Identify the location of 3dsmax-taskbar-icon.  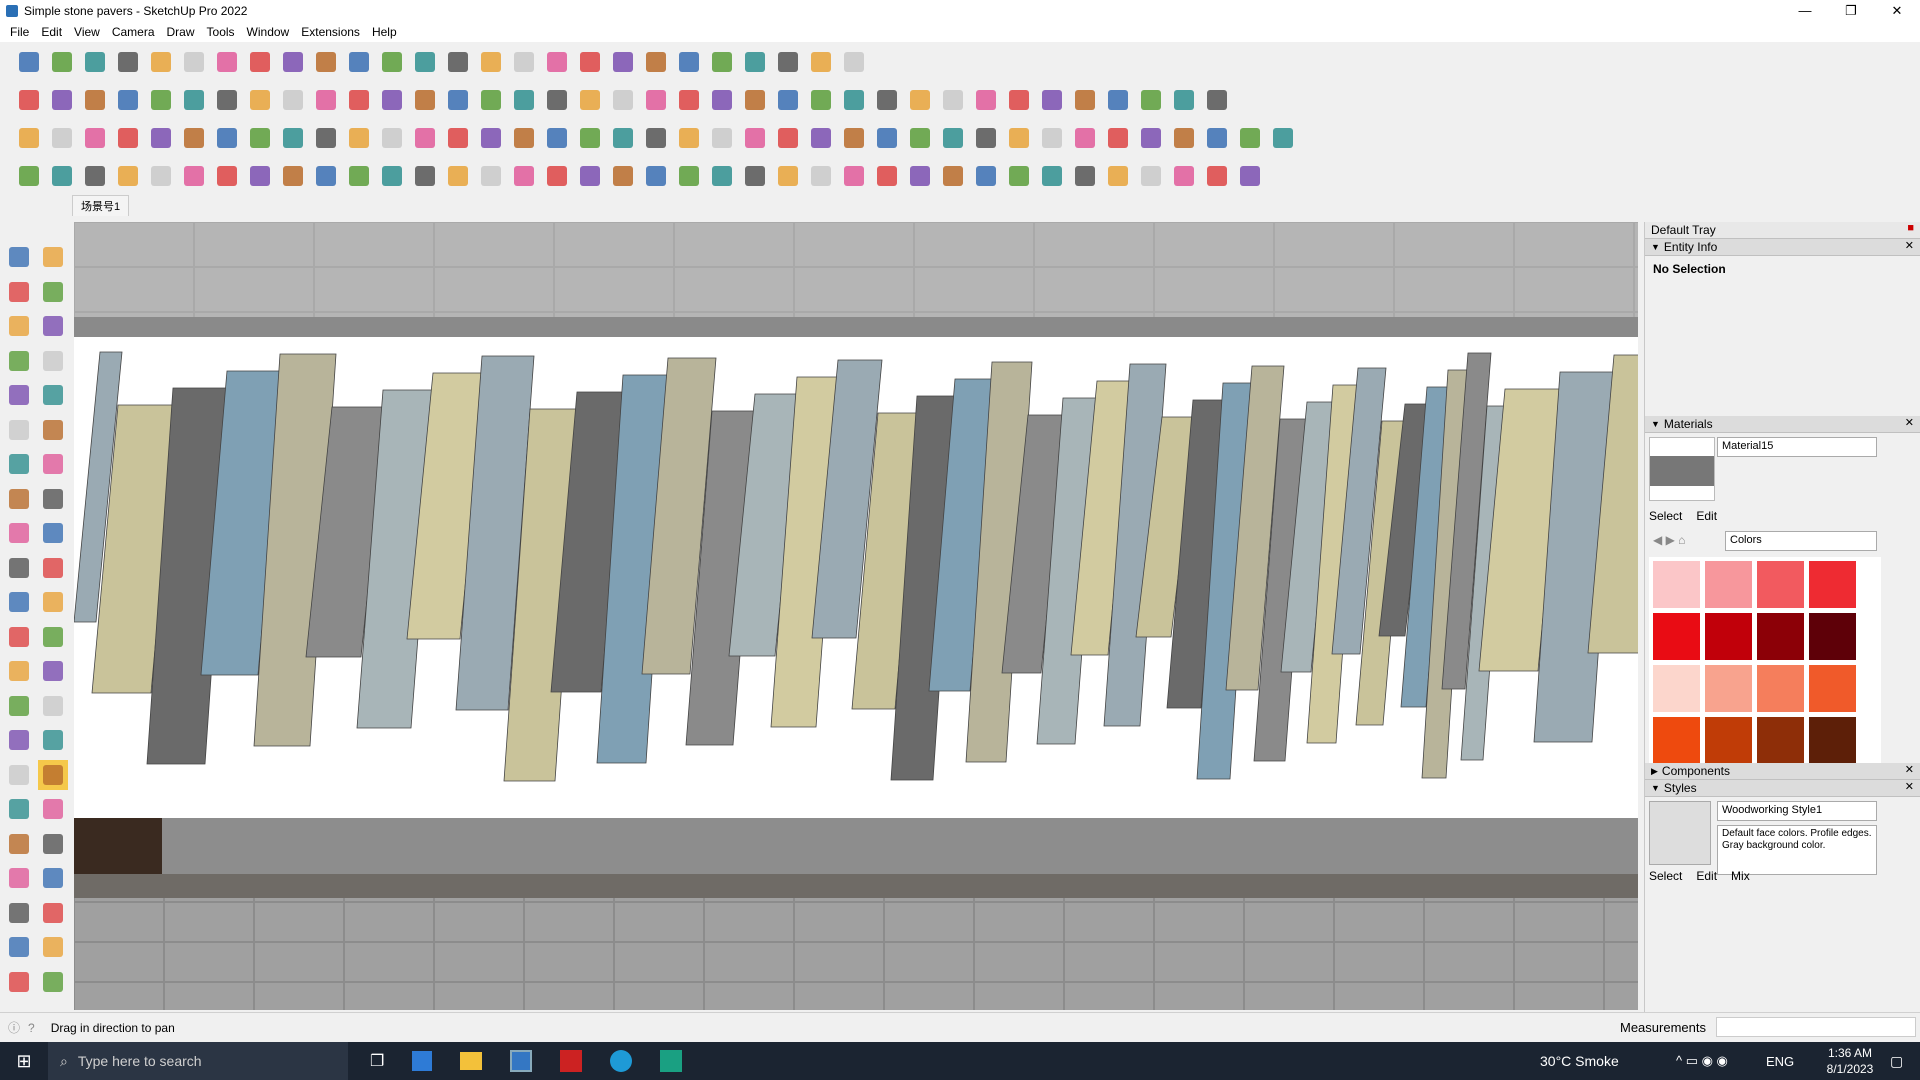
(671, 1061).